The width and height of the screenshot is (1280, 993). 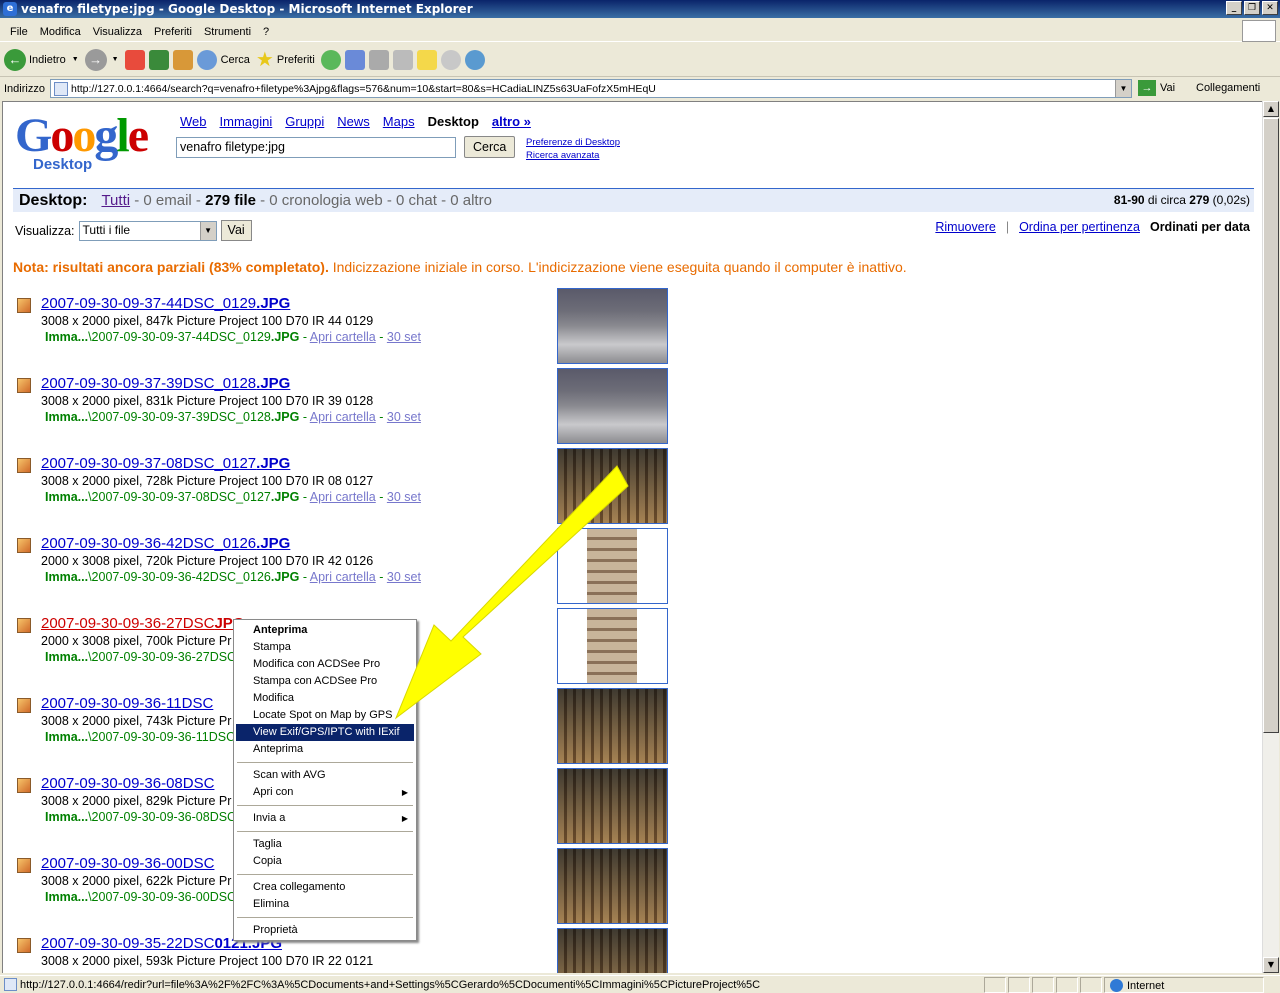 I want to click on context-menu-item: View Exif/GPS/IPTC with IExif, so click(x=325, y=732).